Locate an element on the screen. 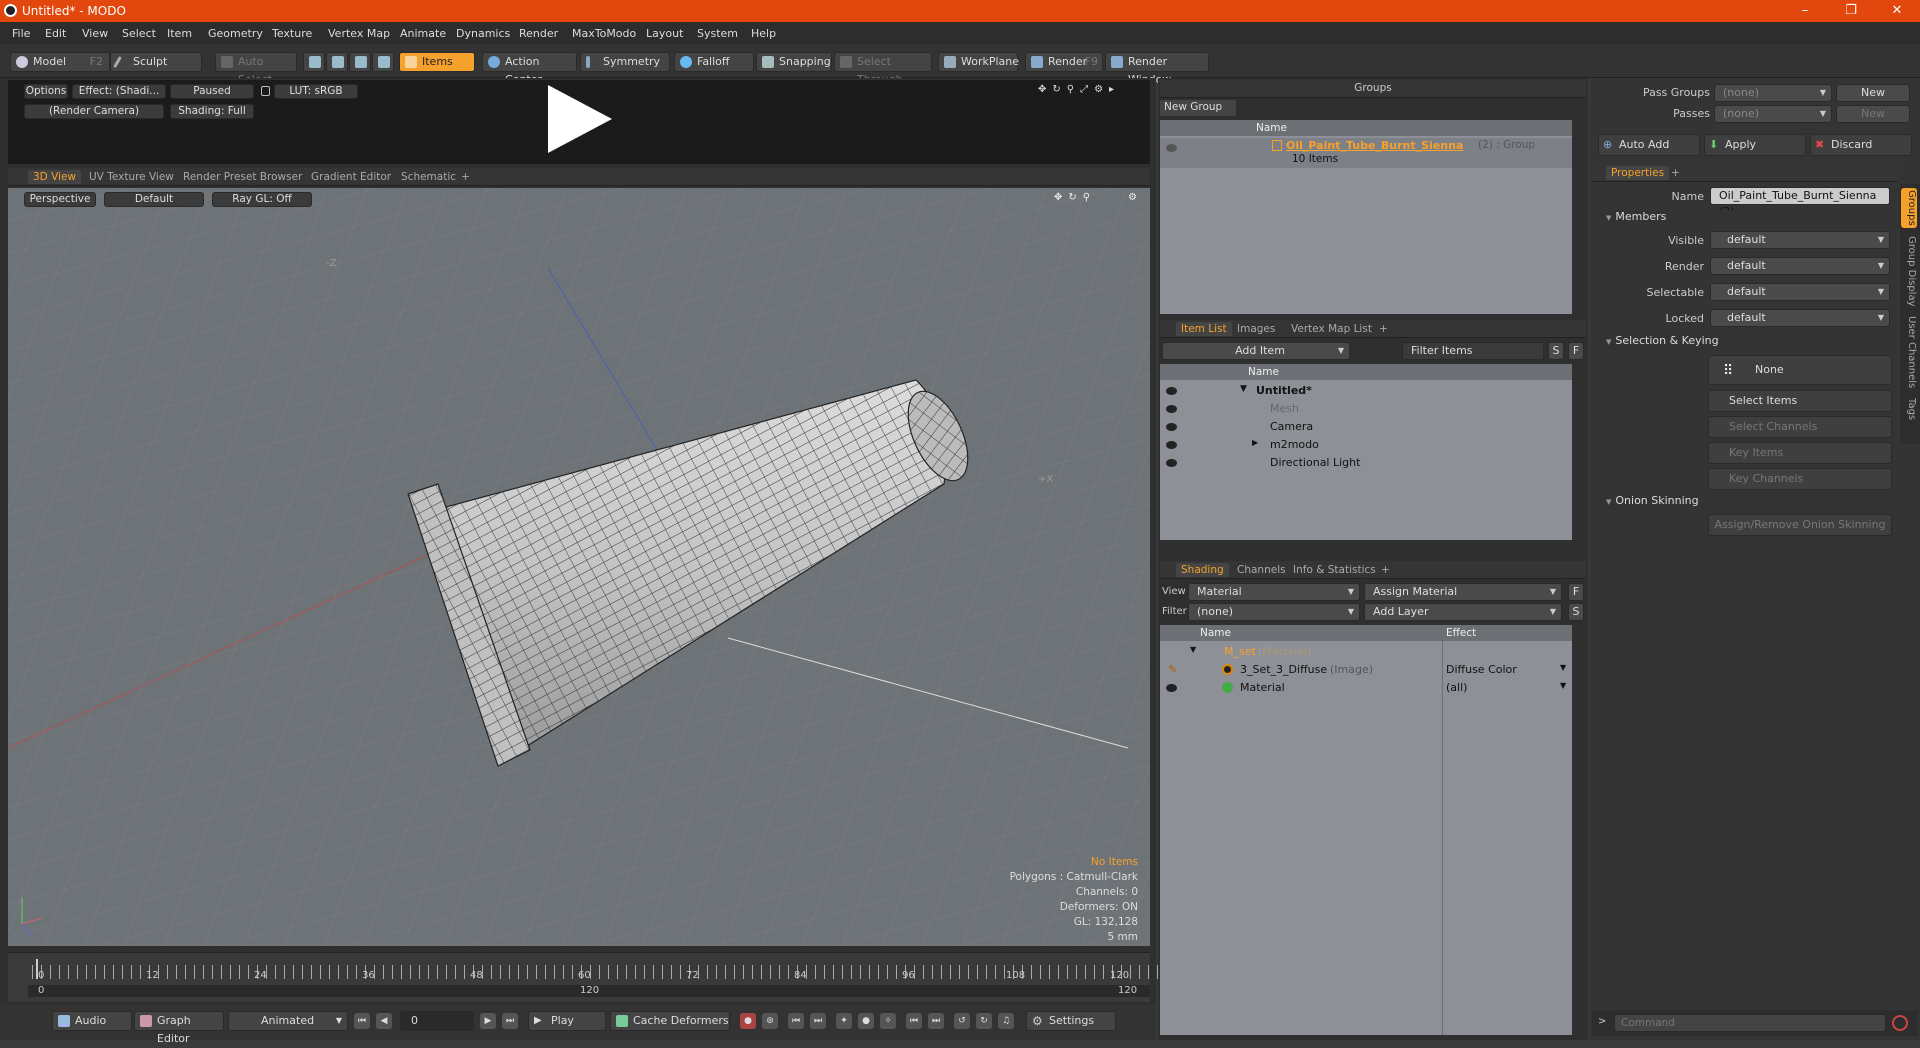 This screenshot has height=1048, width=1920. shader-row-image: ✎ 3_Set_3_Diffuse (Image) Diffuse Color ▼ is located at coordinates (1366, 670).